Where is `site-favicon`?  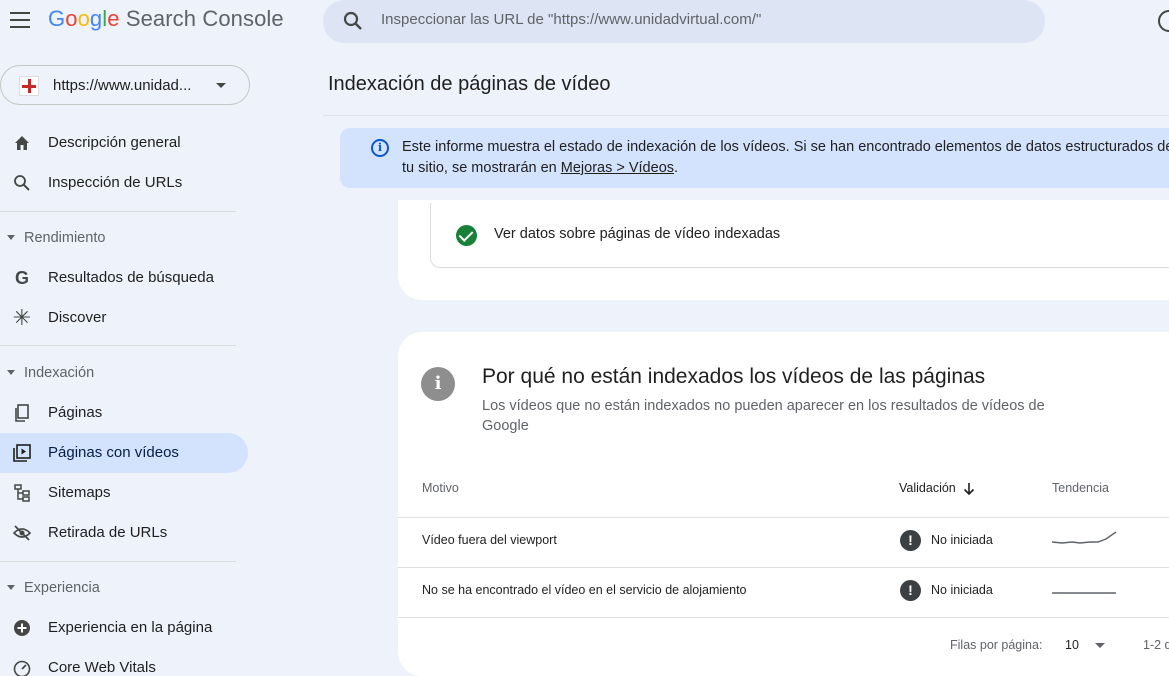
site-favicon is located at coordinates (29, 86).